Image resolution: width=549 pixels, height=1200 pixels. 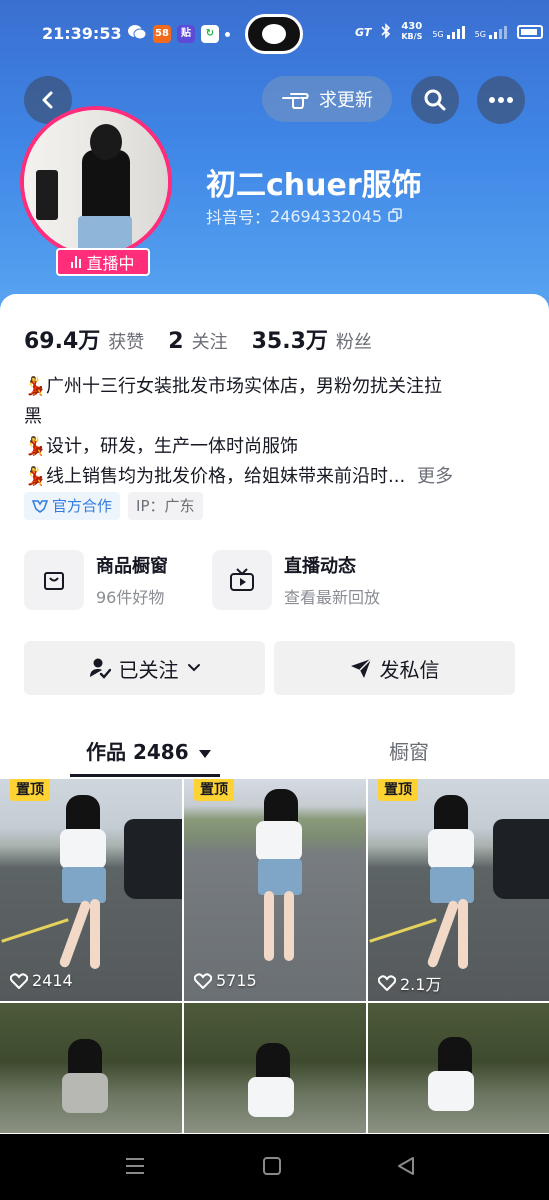 I want to click on bio-line: 黑, so click(x=274, y=417).